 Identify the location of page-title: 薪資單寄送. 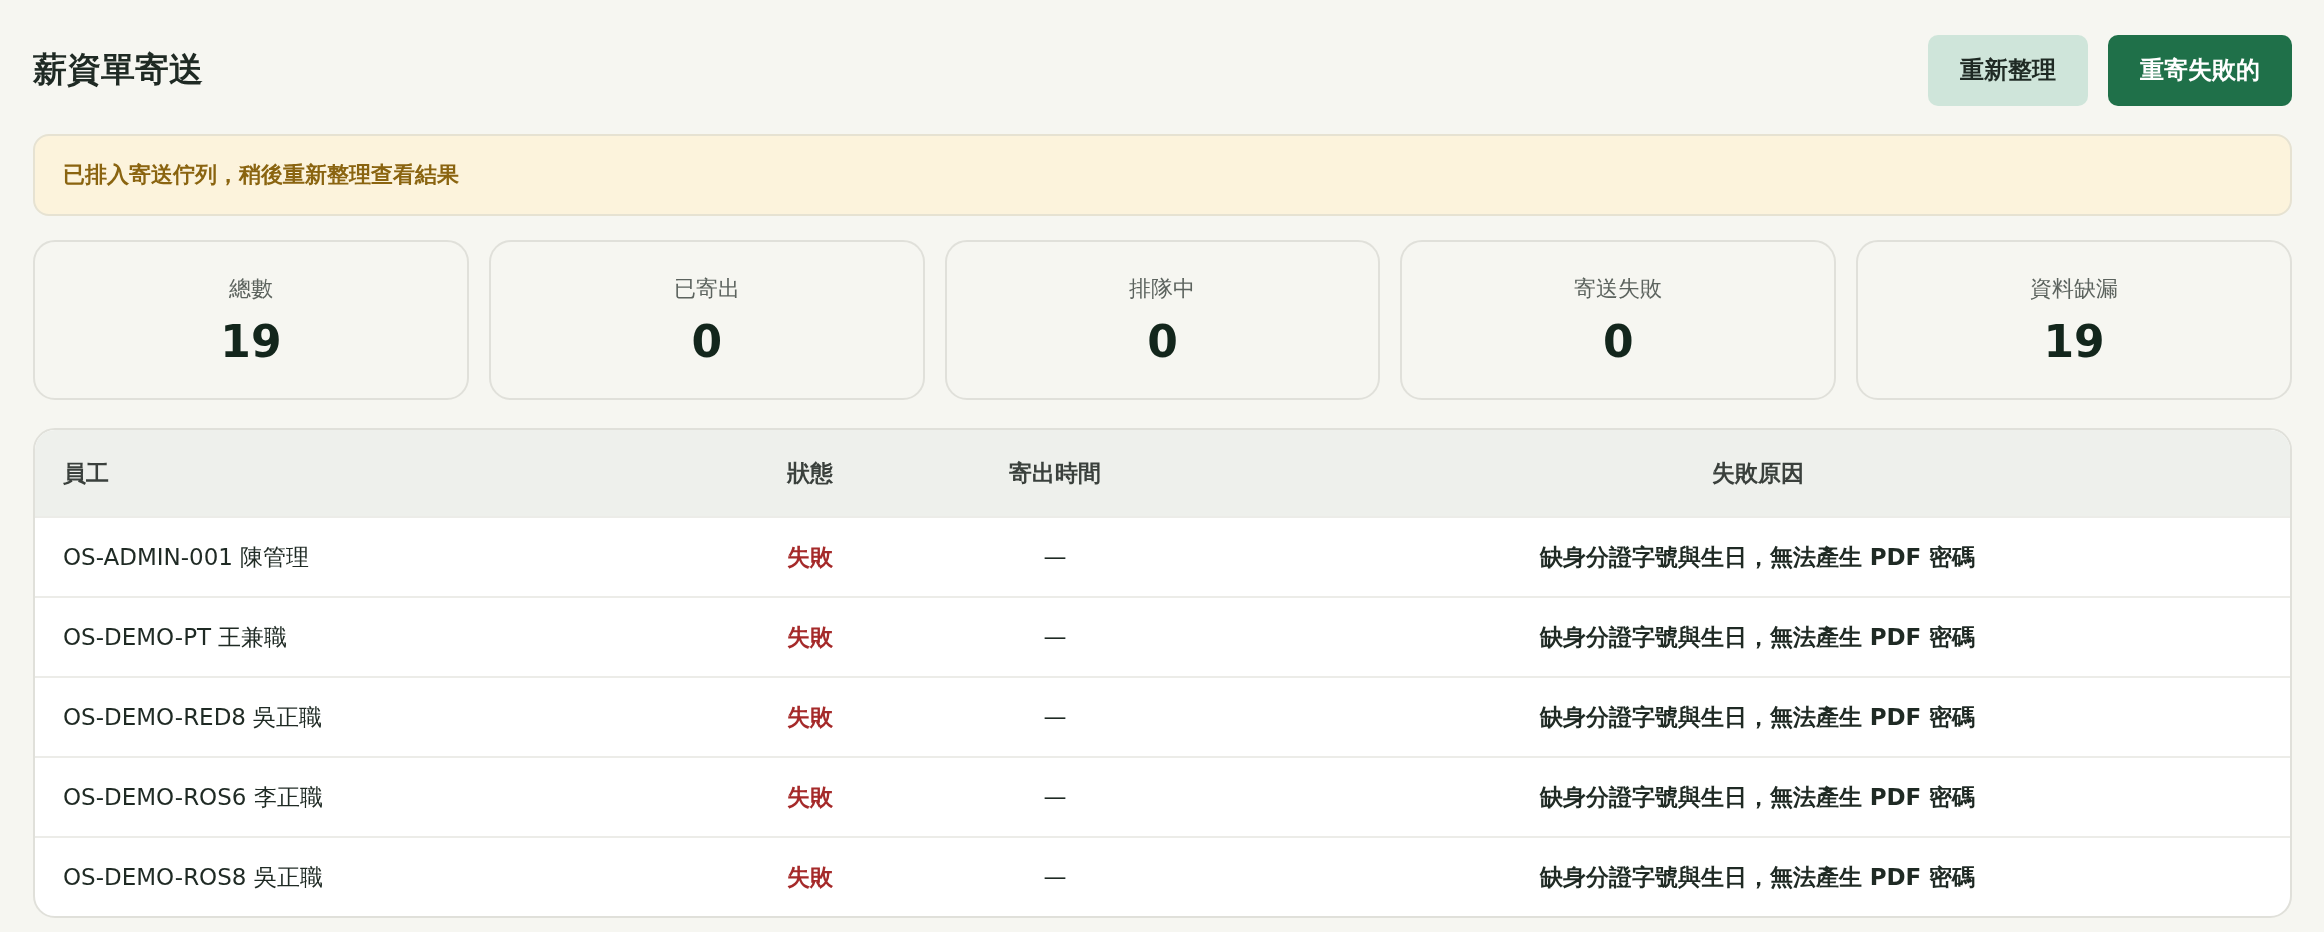
(118, 69).